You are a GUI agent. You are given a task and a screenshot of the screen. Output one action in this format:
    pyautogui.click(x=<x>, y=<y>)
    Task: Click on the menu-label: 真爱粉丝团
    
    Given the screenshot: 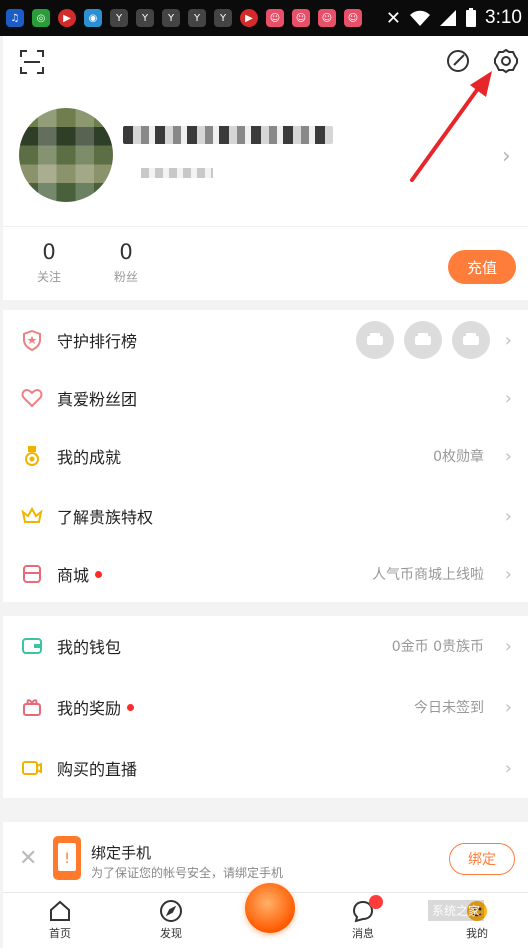 What is the action you would take?
    pyautogui.click(x=97, y=399)
    